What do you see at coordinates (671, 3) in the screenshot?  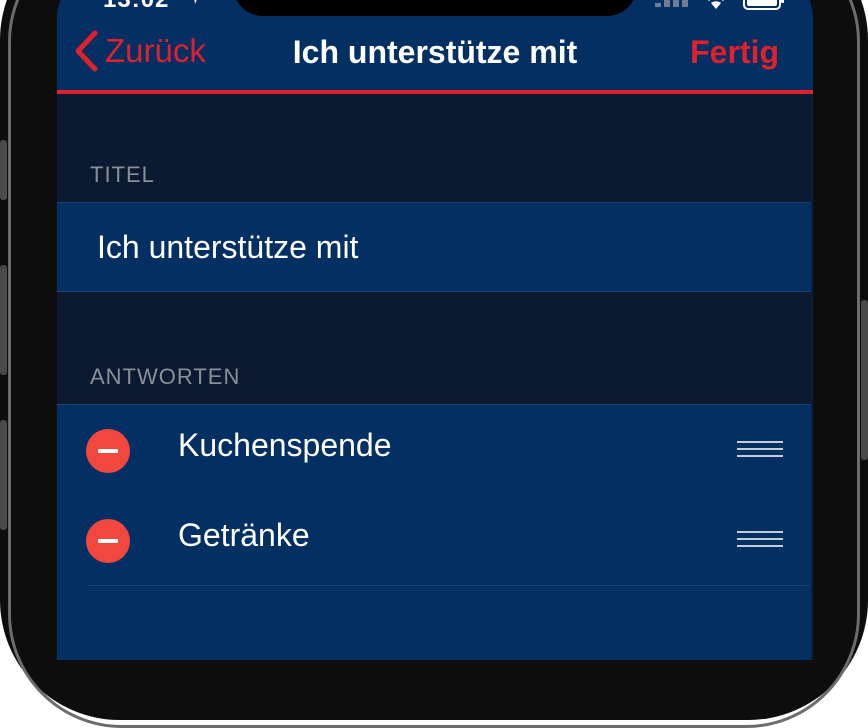 I see `cellular-signal-icon` at bounding box center [671, 3].